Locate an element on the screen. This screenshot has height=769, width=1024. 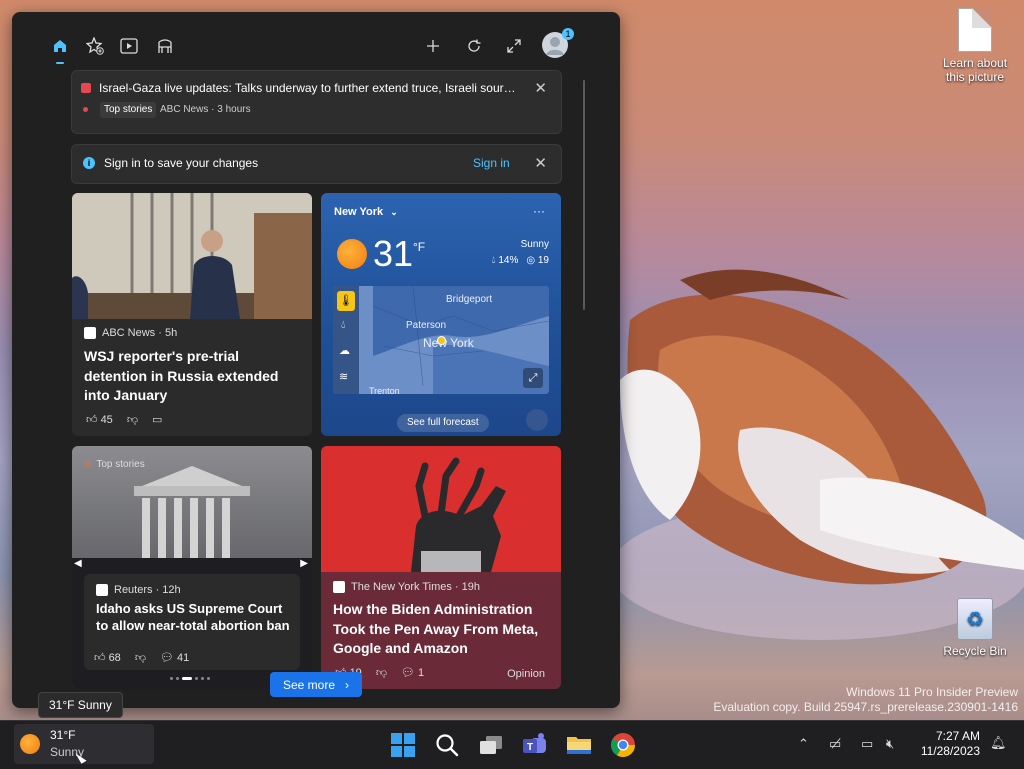
chrome-icon is located at coordinates (623, 745).